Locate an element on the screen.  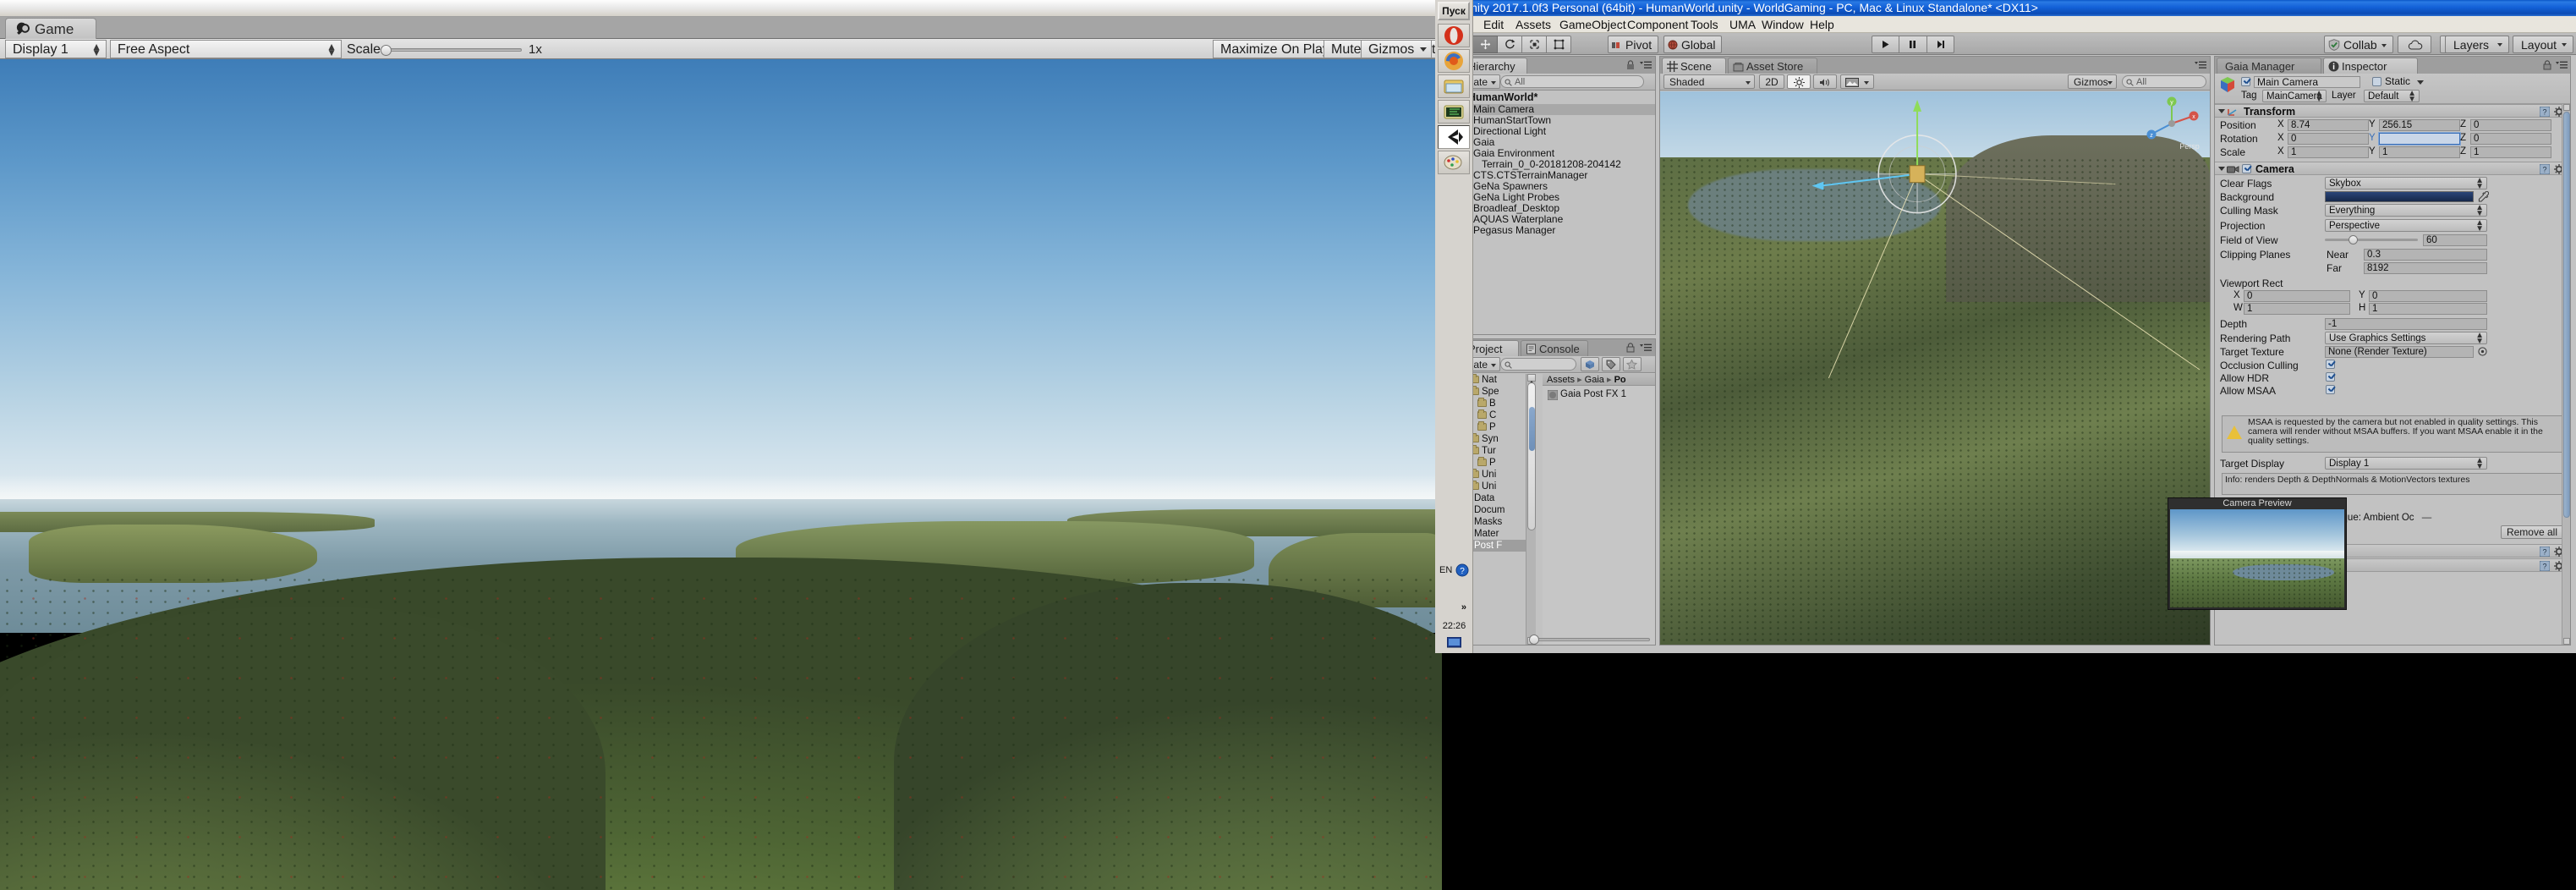
display-icon is located at coordinates (1454, 642).